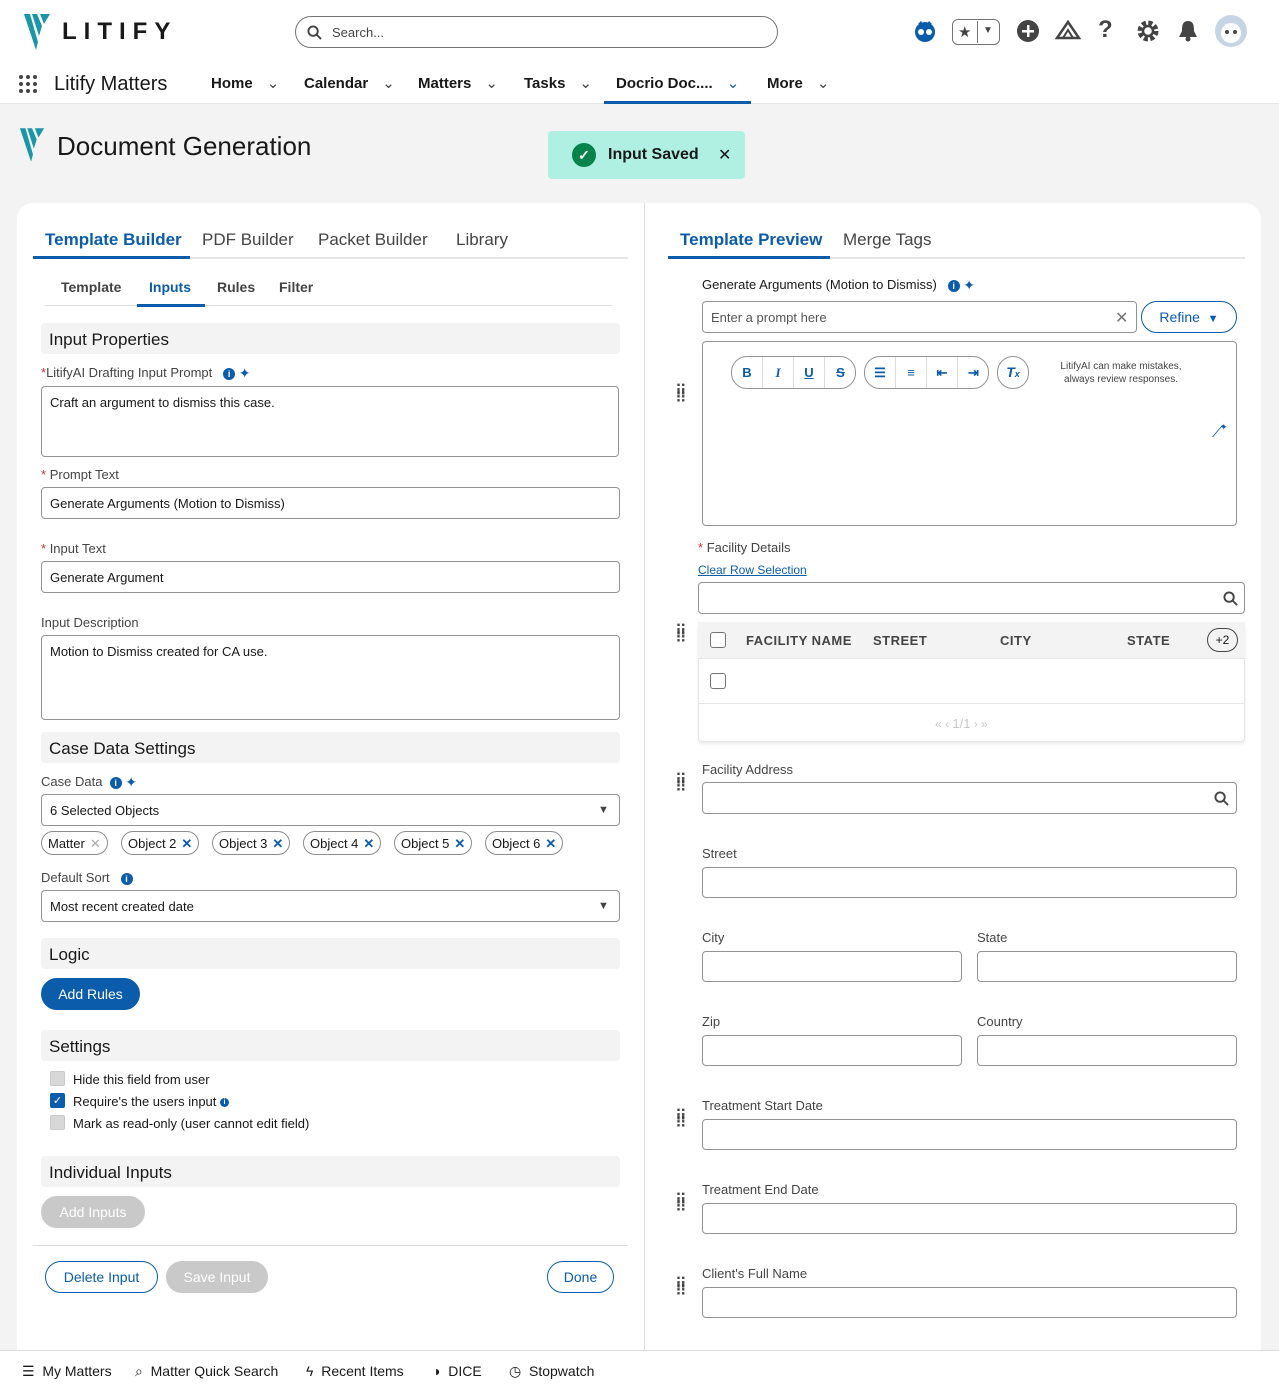  I want to click on facility-search-input, so click(971, 598).